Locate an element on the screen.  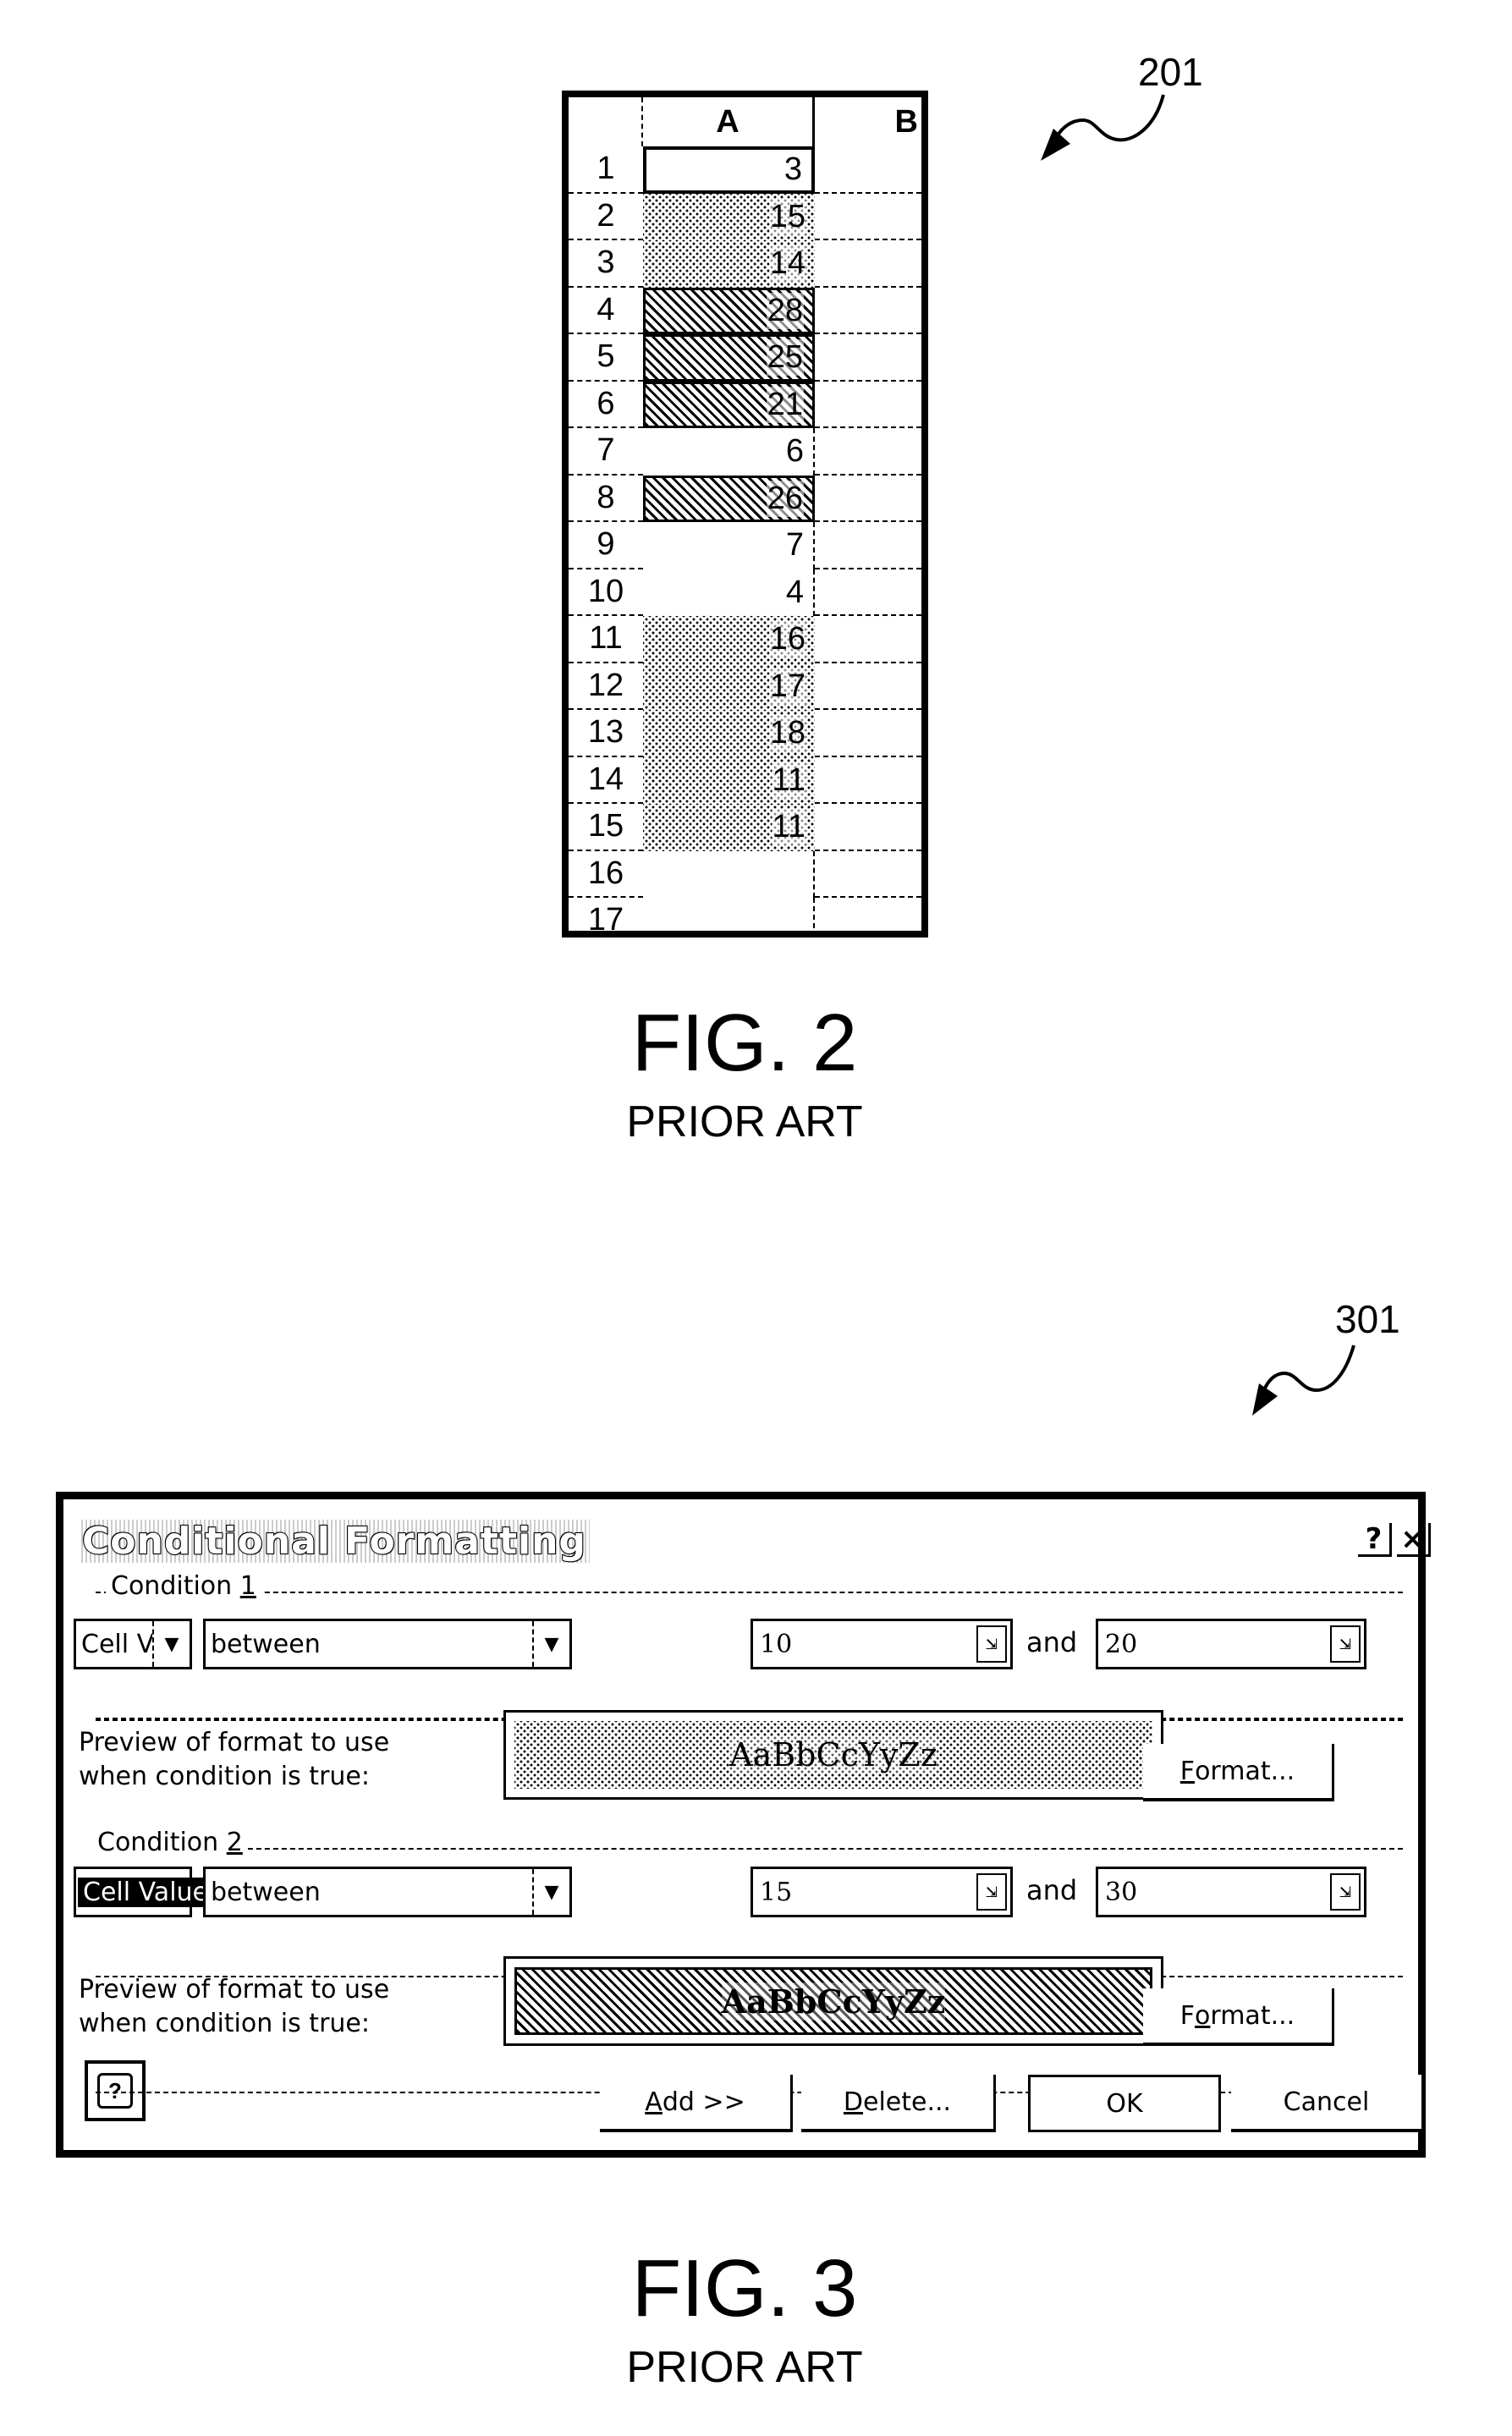
condition-2-and-label: and is located at coordinates (1052, 1890).